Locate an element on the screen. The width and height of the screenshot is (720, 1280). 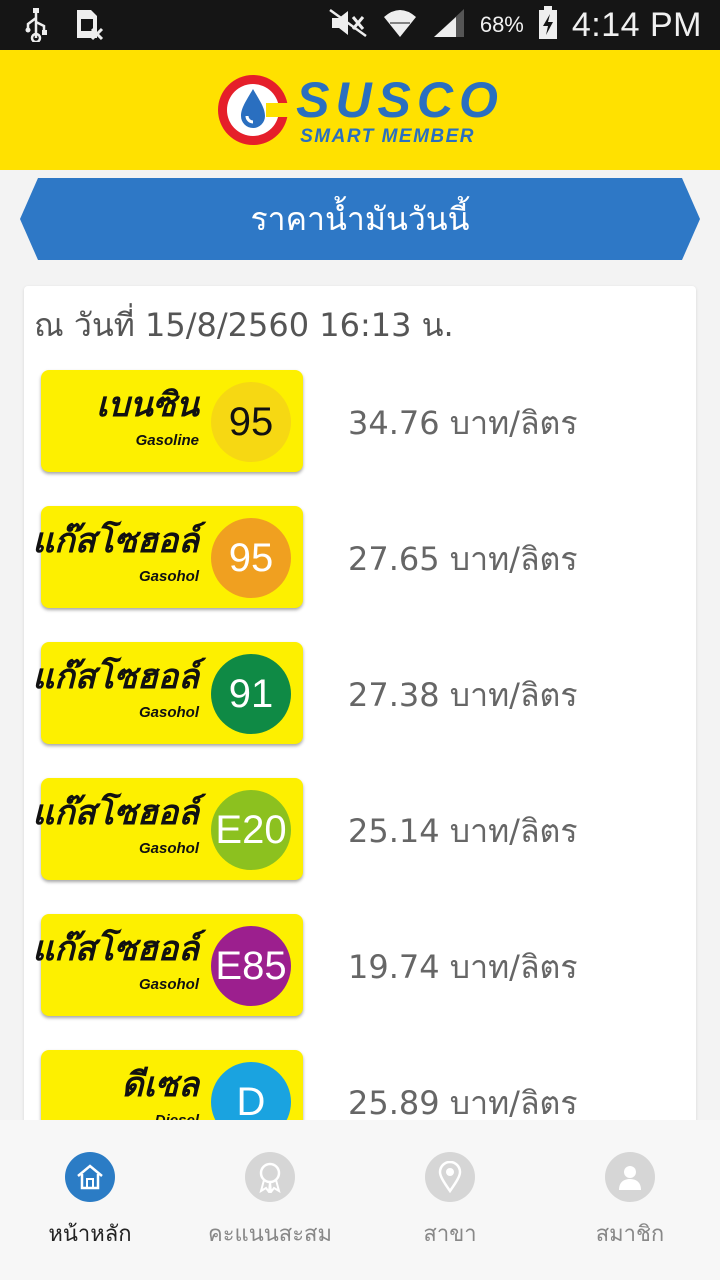
fuel-grade-badge: 91 is located at coordinates (251, 694).